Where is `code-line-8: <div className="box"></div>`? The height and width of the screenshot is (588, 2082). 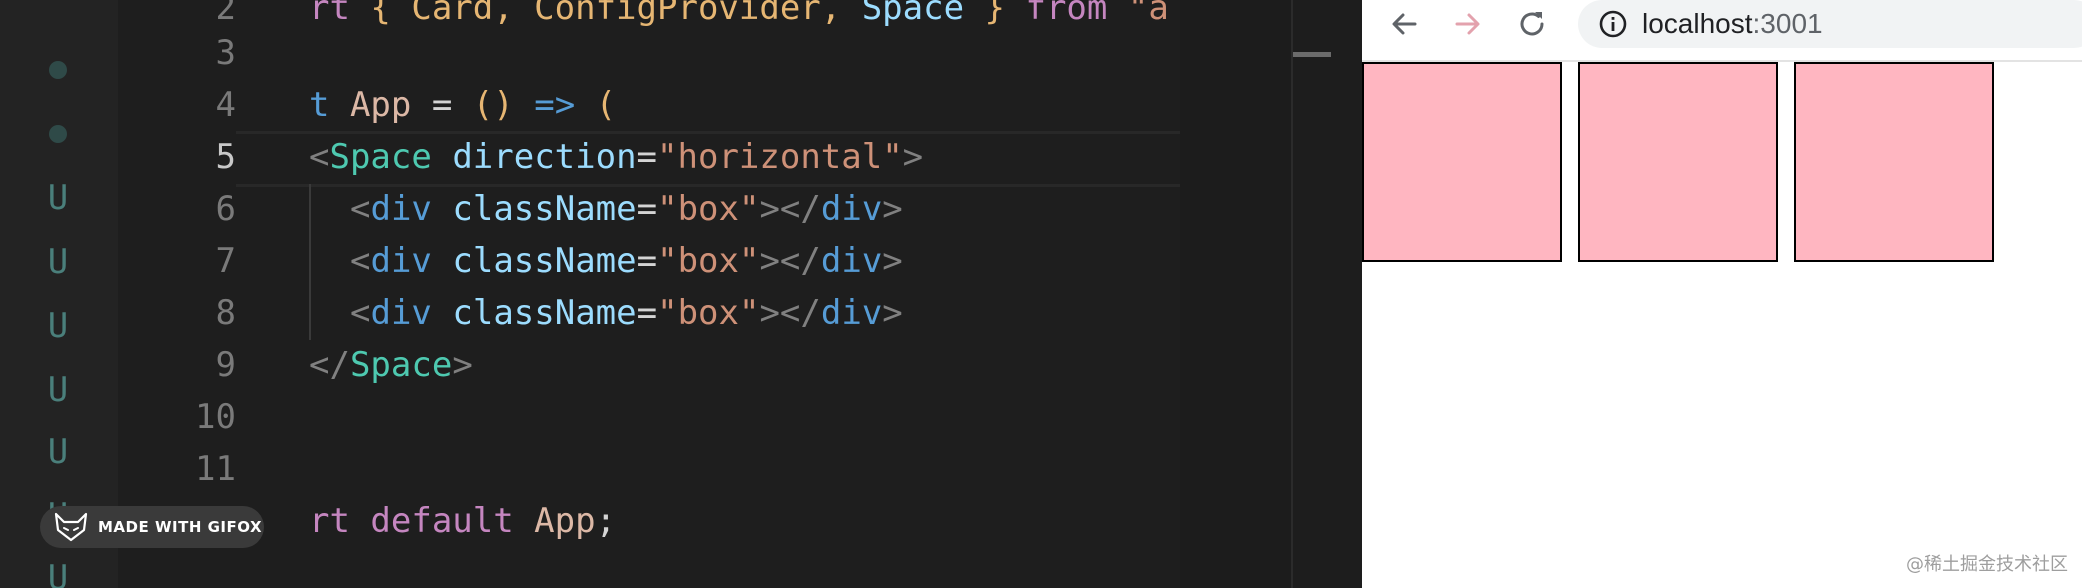 code-line-8: <div className="box"></div> is located at coordinates (626, 313).